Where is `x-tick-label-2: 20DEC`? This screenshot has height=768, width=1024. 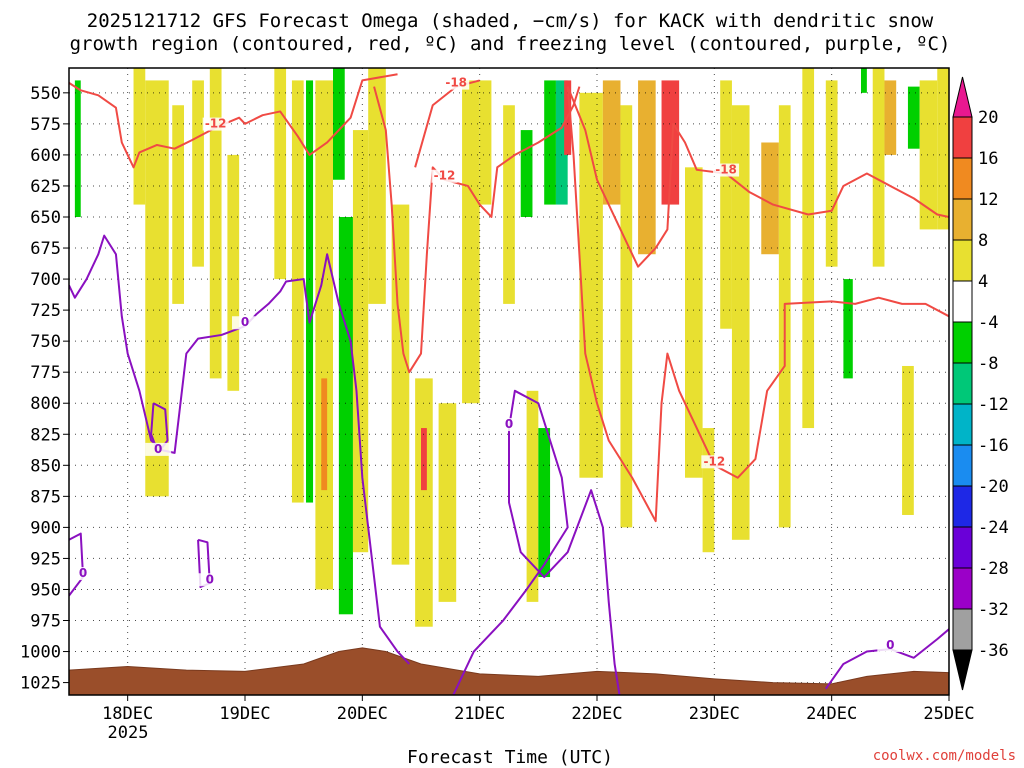
x-tick-label-2: 20DEC is located at coordinates (362, 714).